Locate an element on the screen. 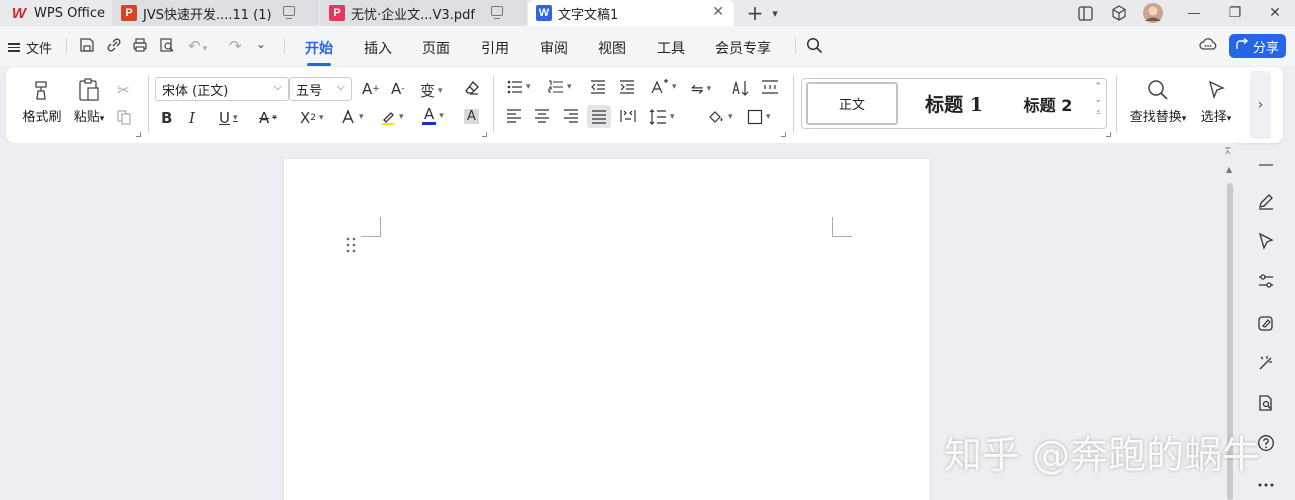 This screenshot has width=1295, height=500. highlight-icon: ▾ is located at coordinates (392, 117).